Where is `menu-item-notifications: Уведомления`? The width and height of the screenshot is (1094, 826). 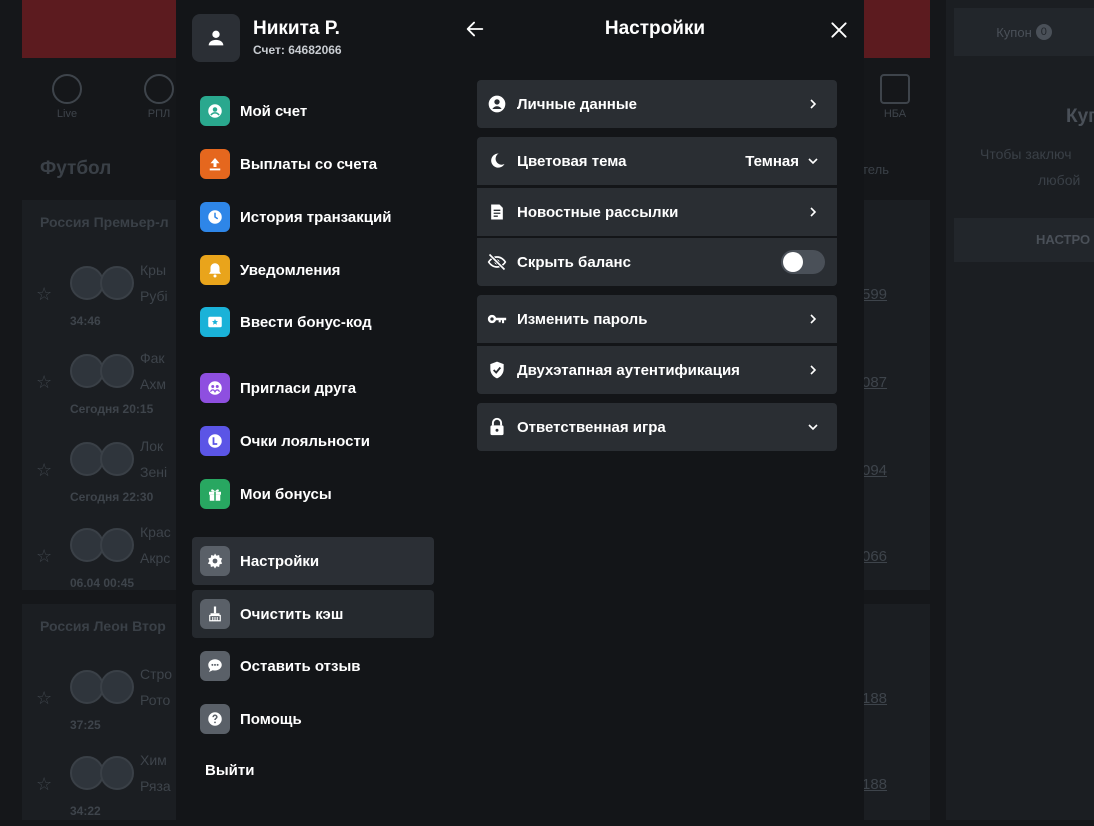 menu-item-notifications: Уведомления is located at coordinates (313, 270).